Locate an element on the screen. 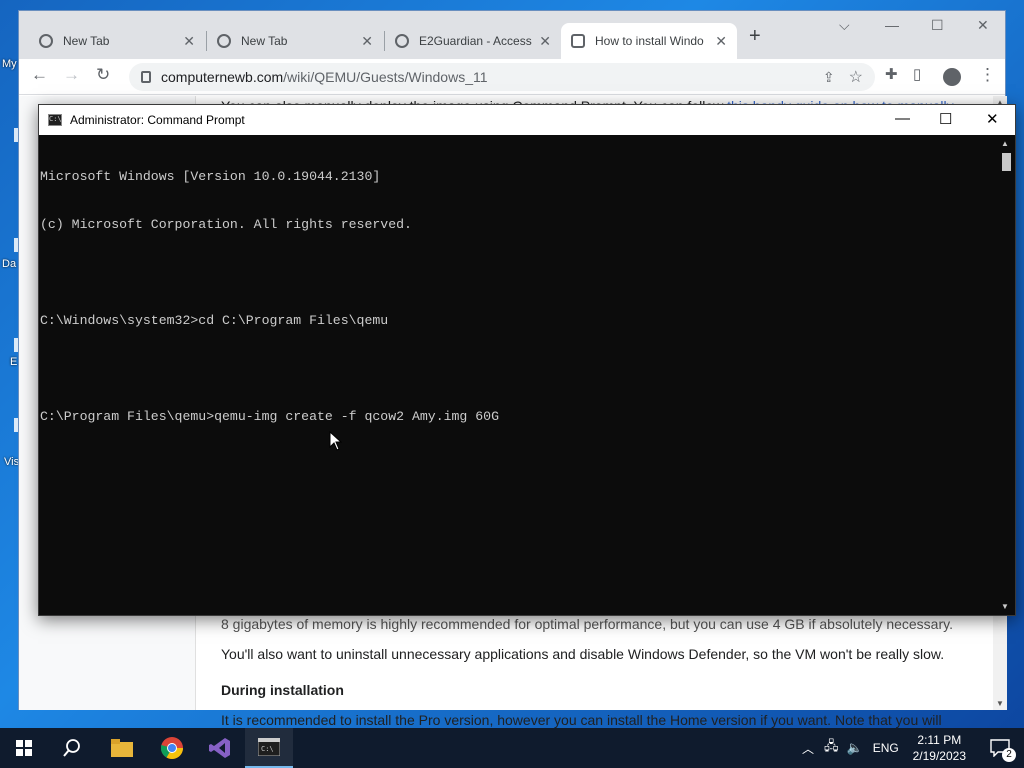 This screenshot has width=1024, height=768. clock: 2:11 PM 2/19/2023 is located at coordinates (939, 748).